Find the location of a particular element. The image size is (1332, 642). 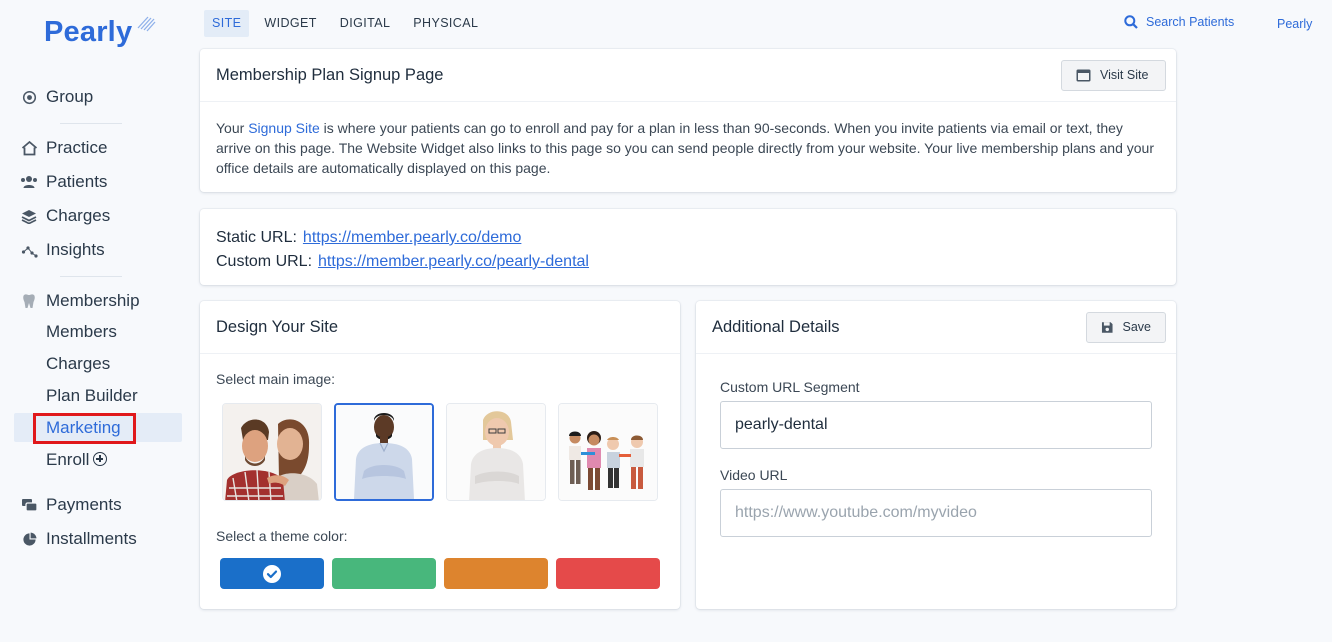

search-icon is located at coordinates (1131, 22).